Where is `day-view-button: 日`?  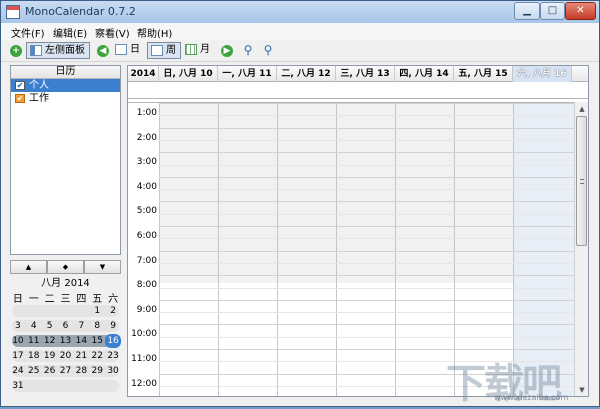 day-view-button: 日 is located at coordinates (128, 50).